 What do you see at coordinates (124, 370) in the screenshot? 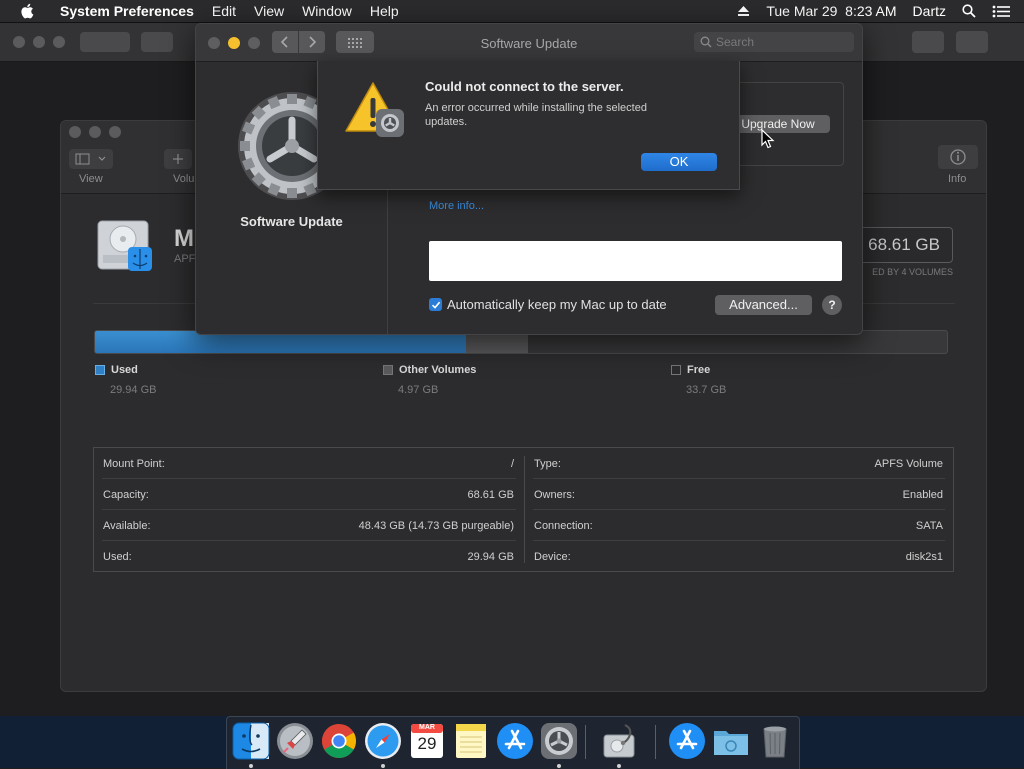
I see `legend-used-label: Used` at bounding box center [124, 370].